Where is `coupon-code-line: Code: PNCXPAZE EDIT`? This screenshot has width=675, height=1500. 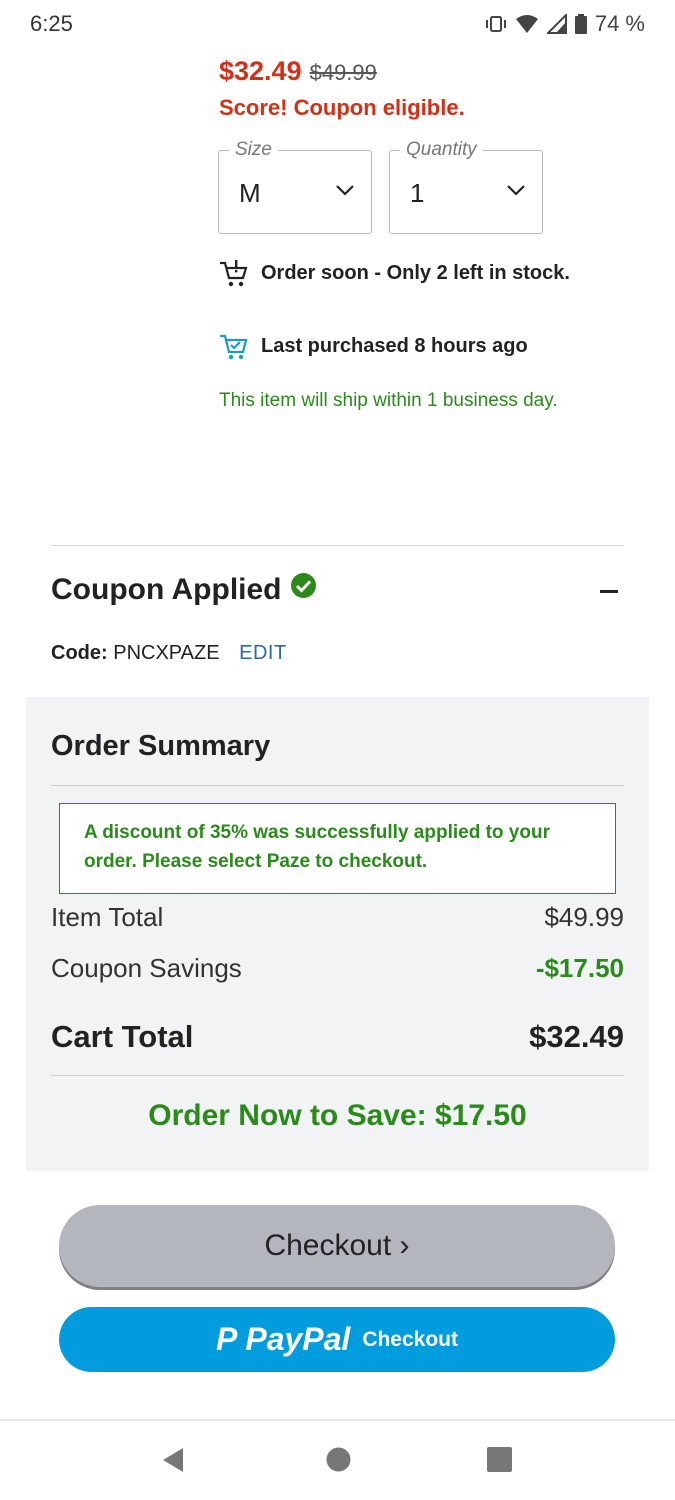
coupon-code-line: Code: PNCXPAZE EDIT is located at coordinates (169, 653).